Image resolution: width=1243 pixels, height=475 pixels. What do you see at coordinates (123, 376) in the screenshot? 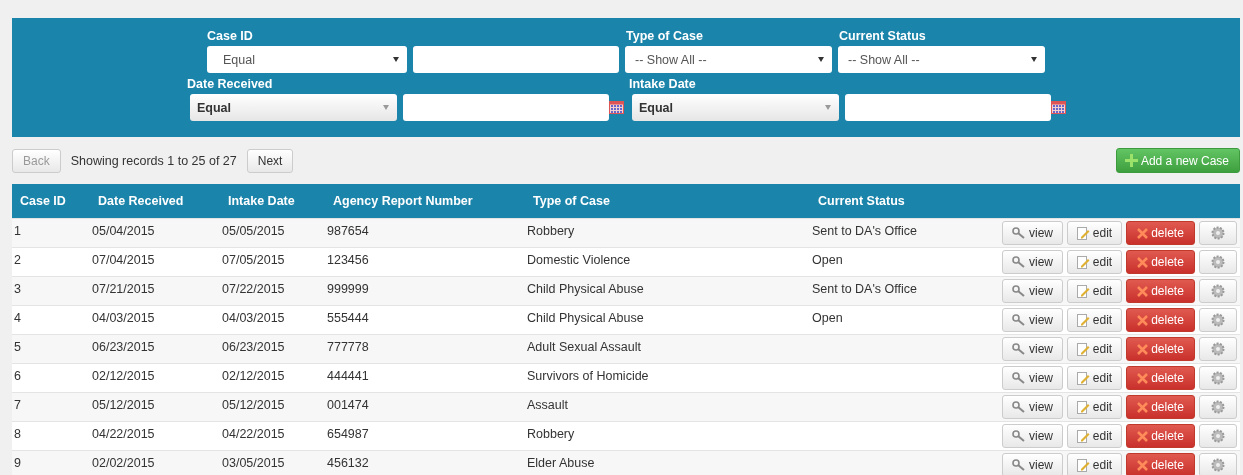
I see `table-cell-text: 02/12/2015` at bounding box center [123, 376].